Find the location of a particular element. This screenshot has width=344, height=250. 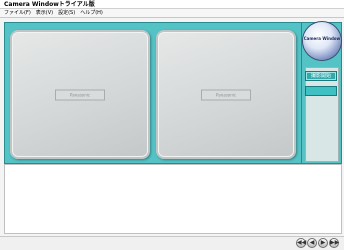

start-shooting-button: 撮影開始 is located at coordinates (321, 76).